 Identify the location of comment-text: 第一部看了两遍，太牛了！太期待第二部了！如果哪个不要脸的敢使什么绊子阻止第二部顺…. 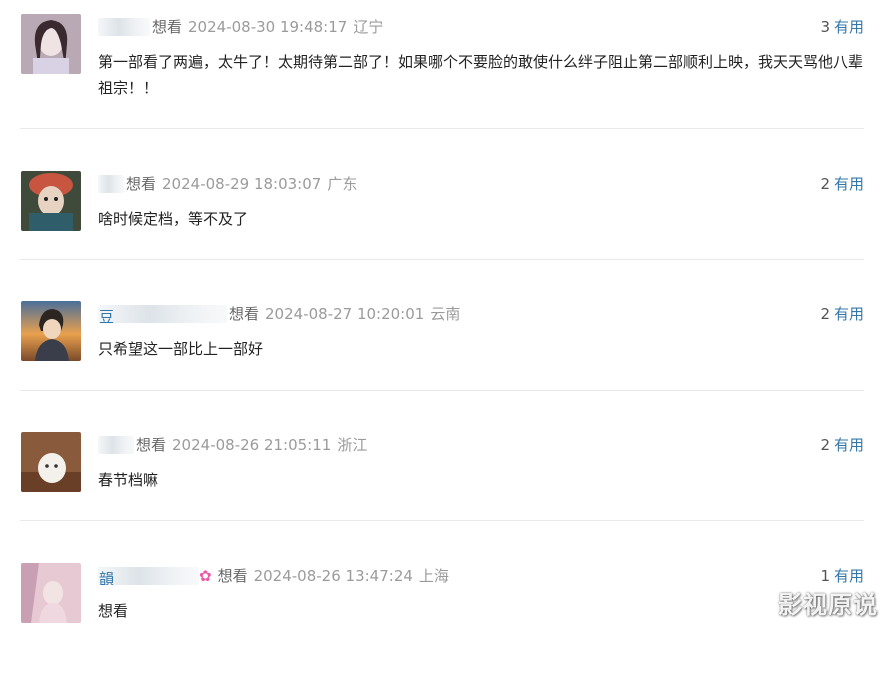
(481, 75).